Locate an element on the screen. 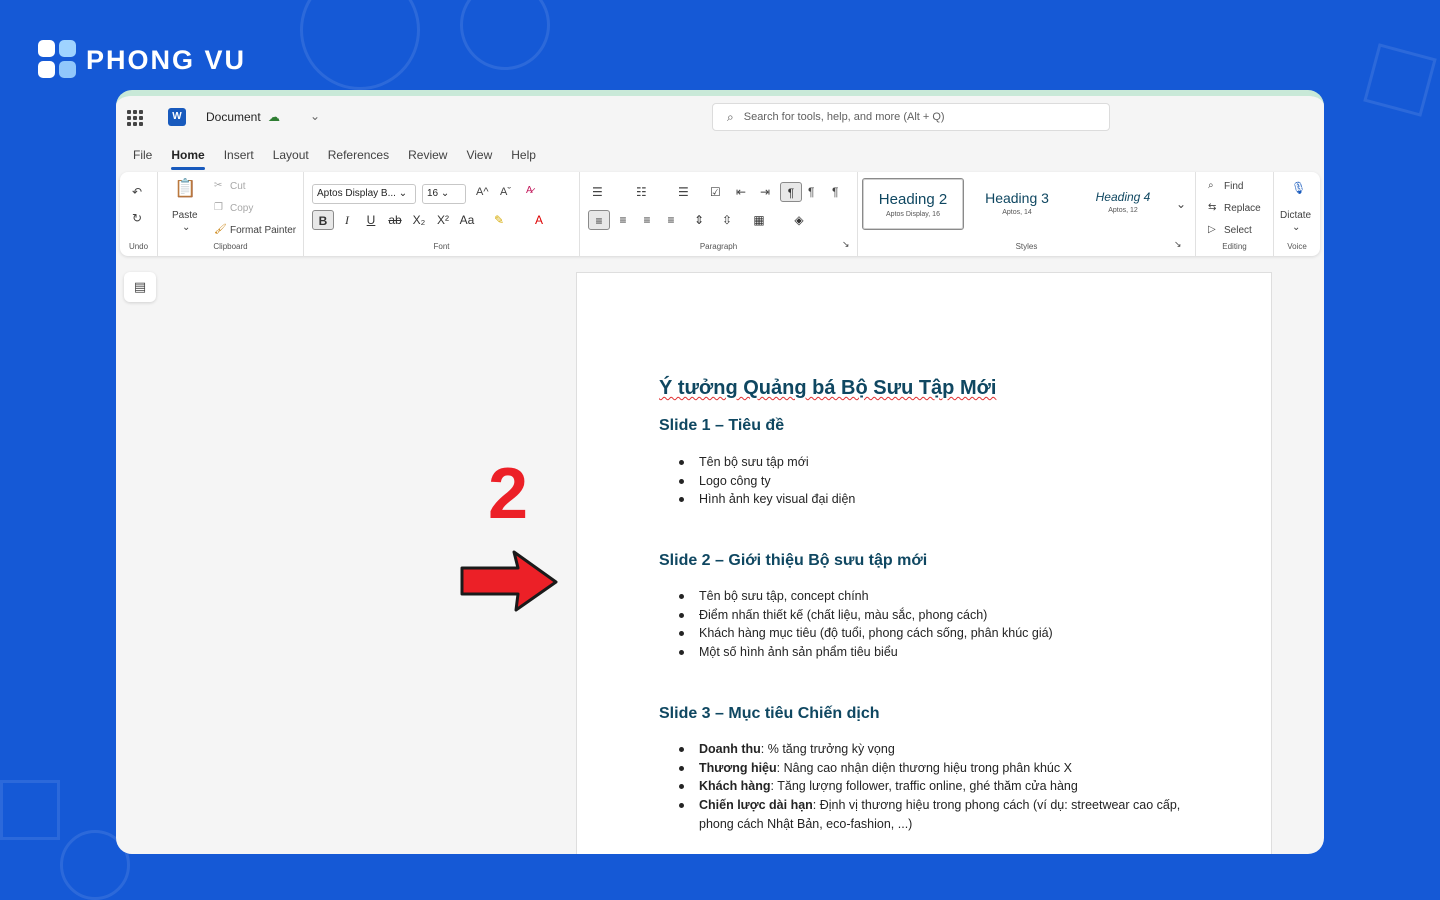  underline-button: U is located at coordinates (371, 220).